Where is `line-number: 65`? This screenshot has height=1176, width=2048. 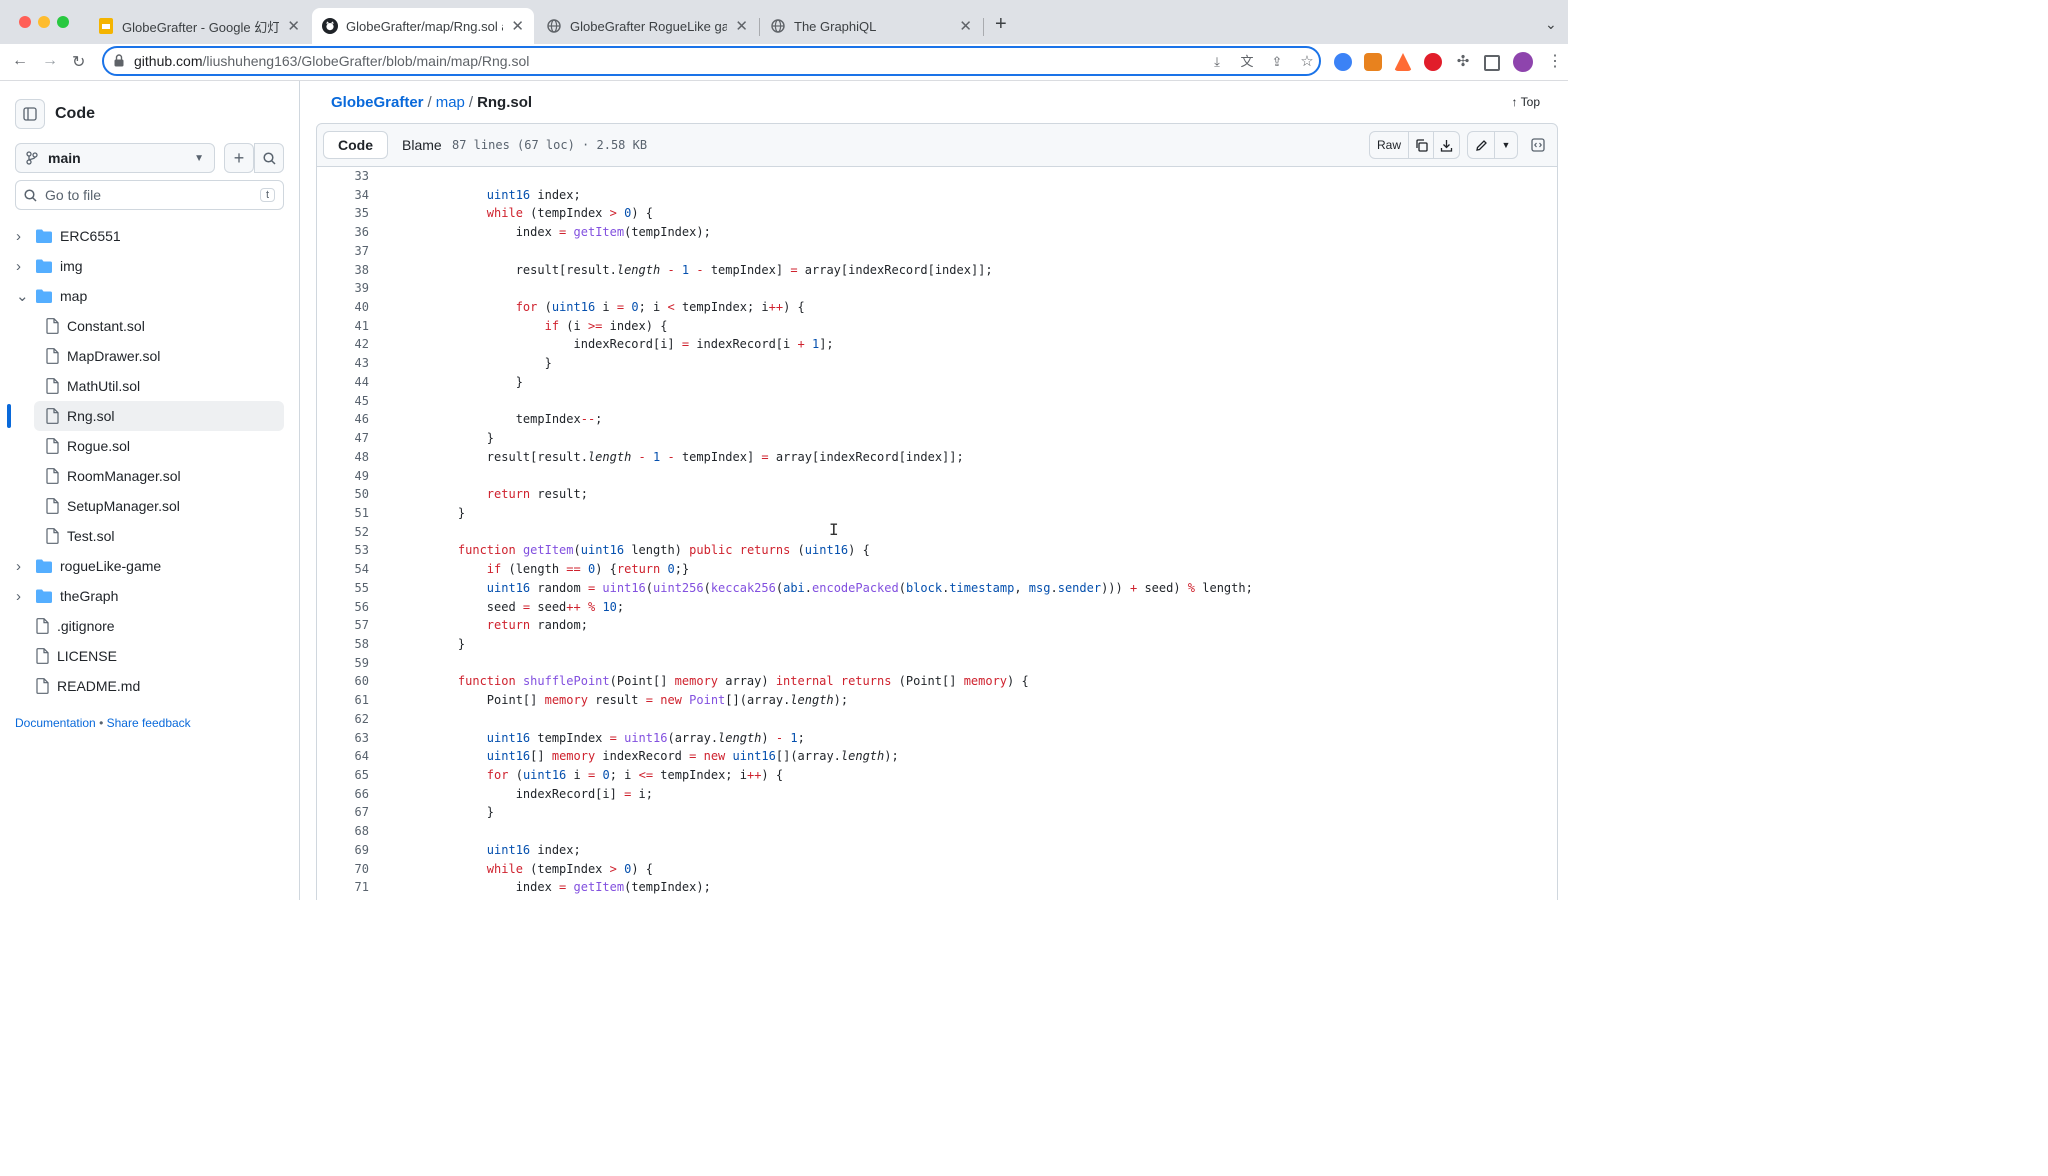 line-number: 65 is located at coordinates (343, 775).